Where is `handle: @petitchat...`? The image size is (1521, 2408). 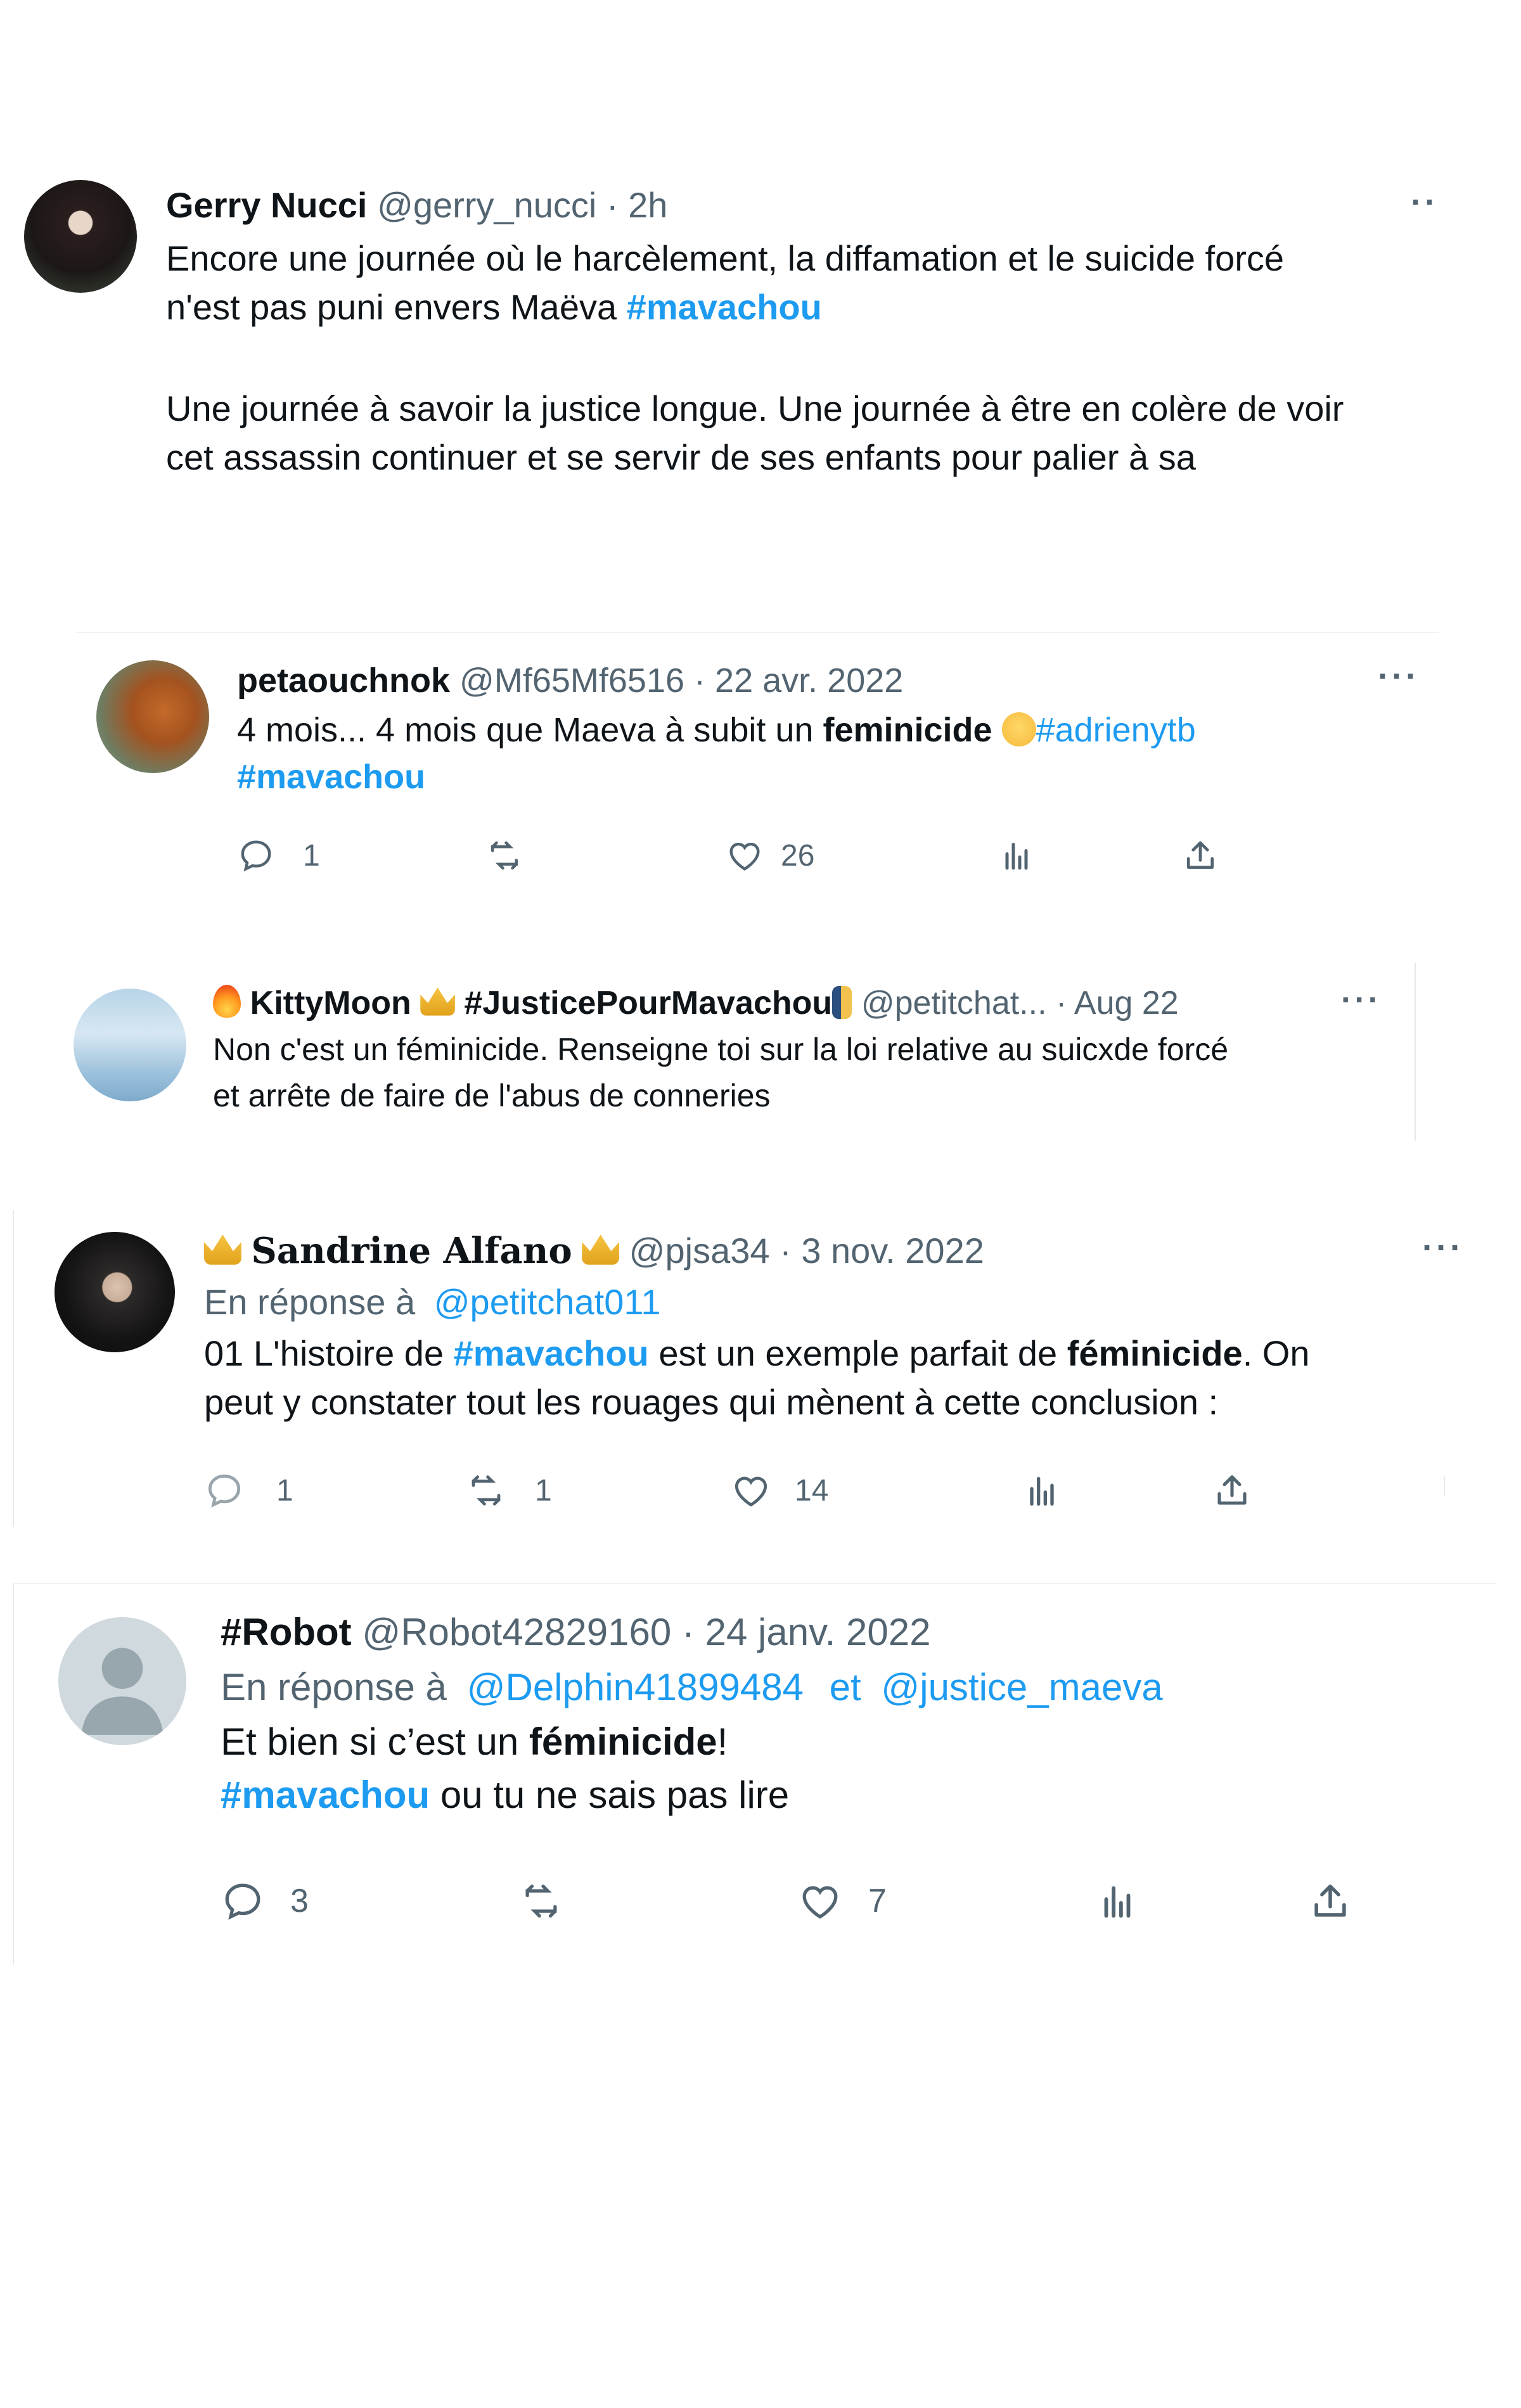 handle: @petitchat... is located at coordinates (954, 1003).